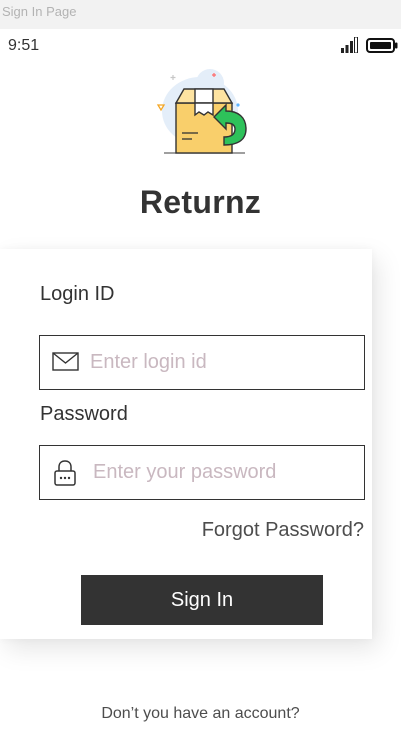 Image resolution: width=401 pixels, height=743 pixels. I want to click on status-time: 9:51, so click(24, 45).